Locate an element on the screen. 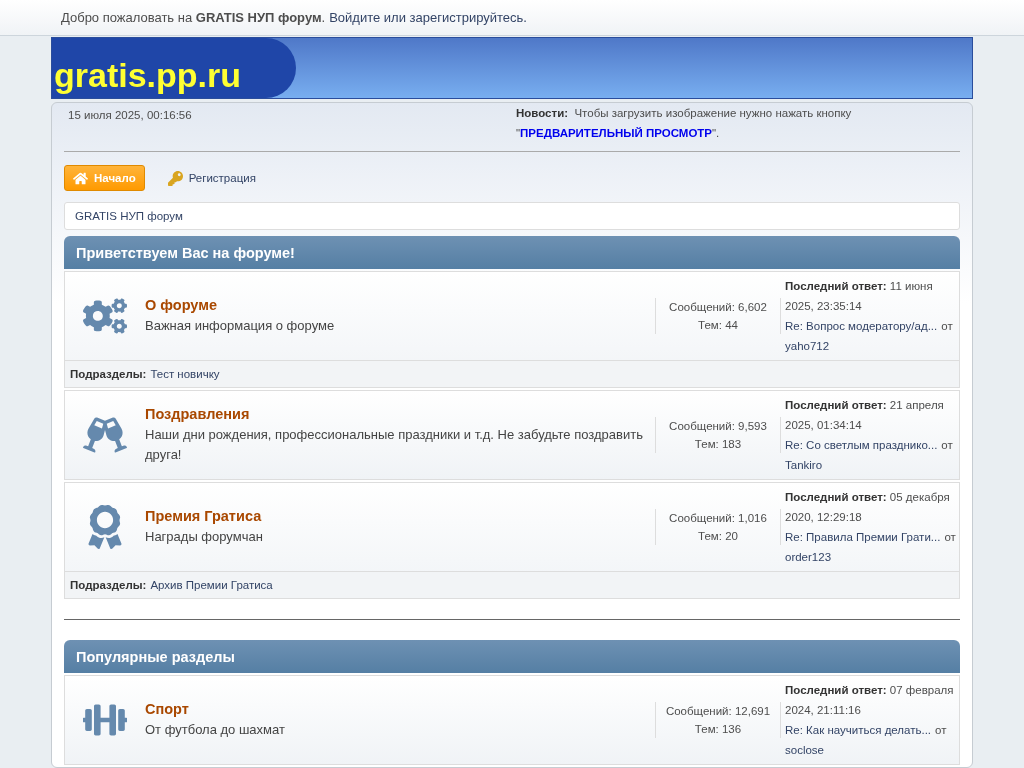 The image size is (1024, 768). posts-count: Сообщений: 6,602 is located at coordinates (718, 307).